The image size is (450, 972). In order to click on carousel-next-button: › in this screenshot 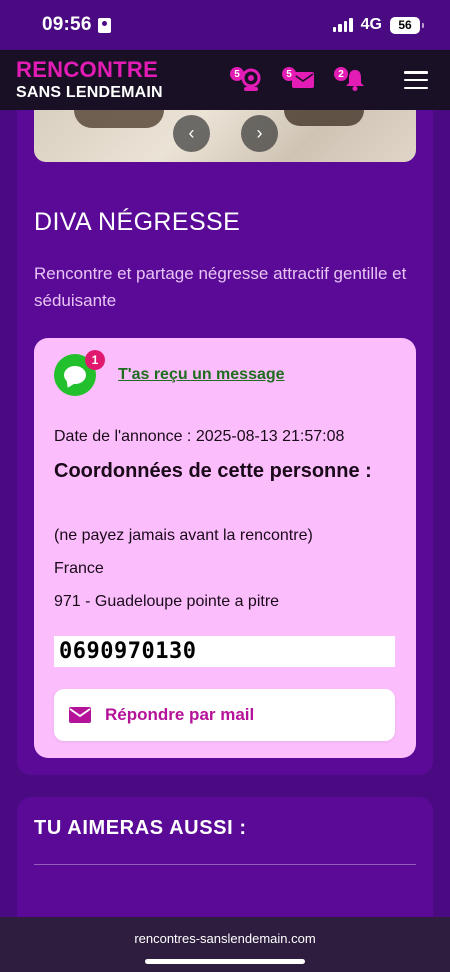, I will do `click(259, 133)`.